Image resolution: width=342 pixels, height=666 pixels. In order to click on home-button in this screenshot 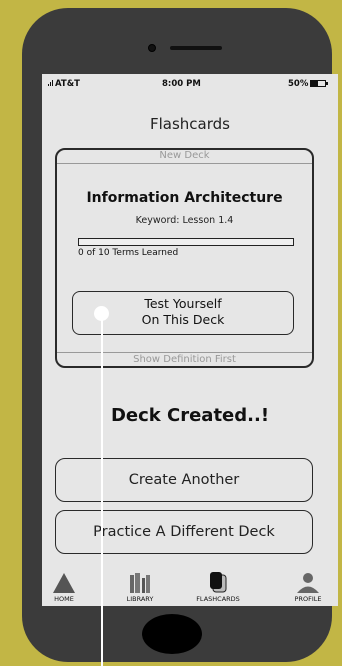, I will do `click(172, 634)`.